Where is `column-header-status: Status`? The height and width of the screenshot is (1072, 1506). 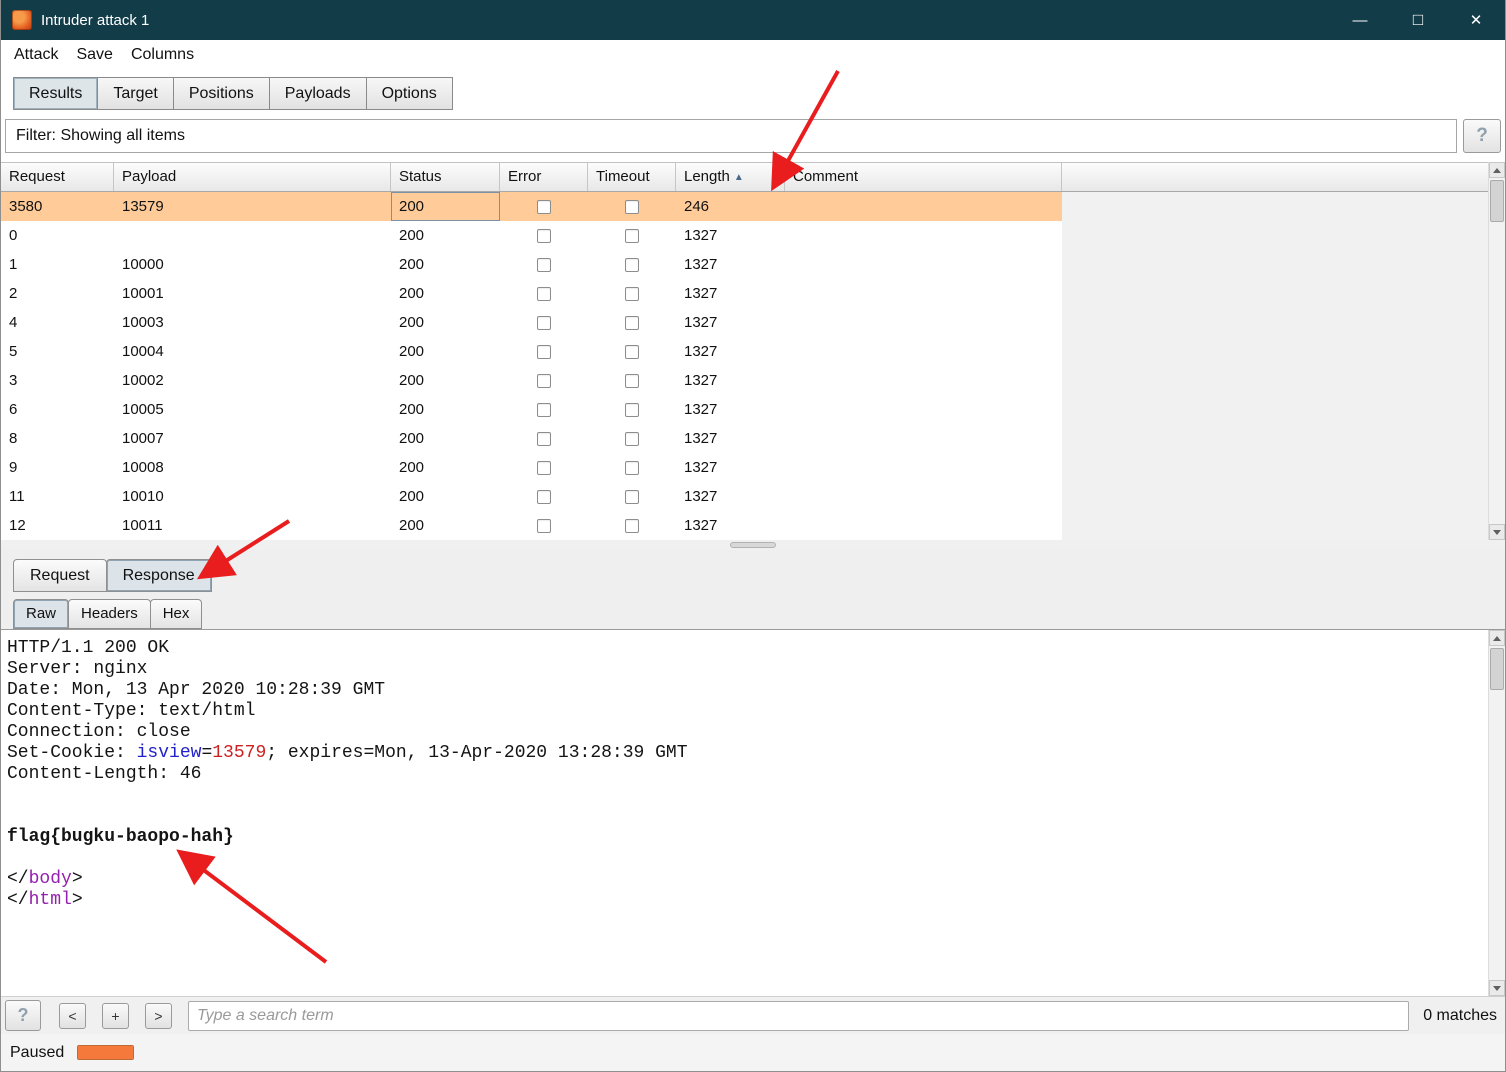
column-header-status: Status is located at coordinates (445, 177).